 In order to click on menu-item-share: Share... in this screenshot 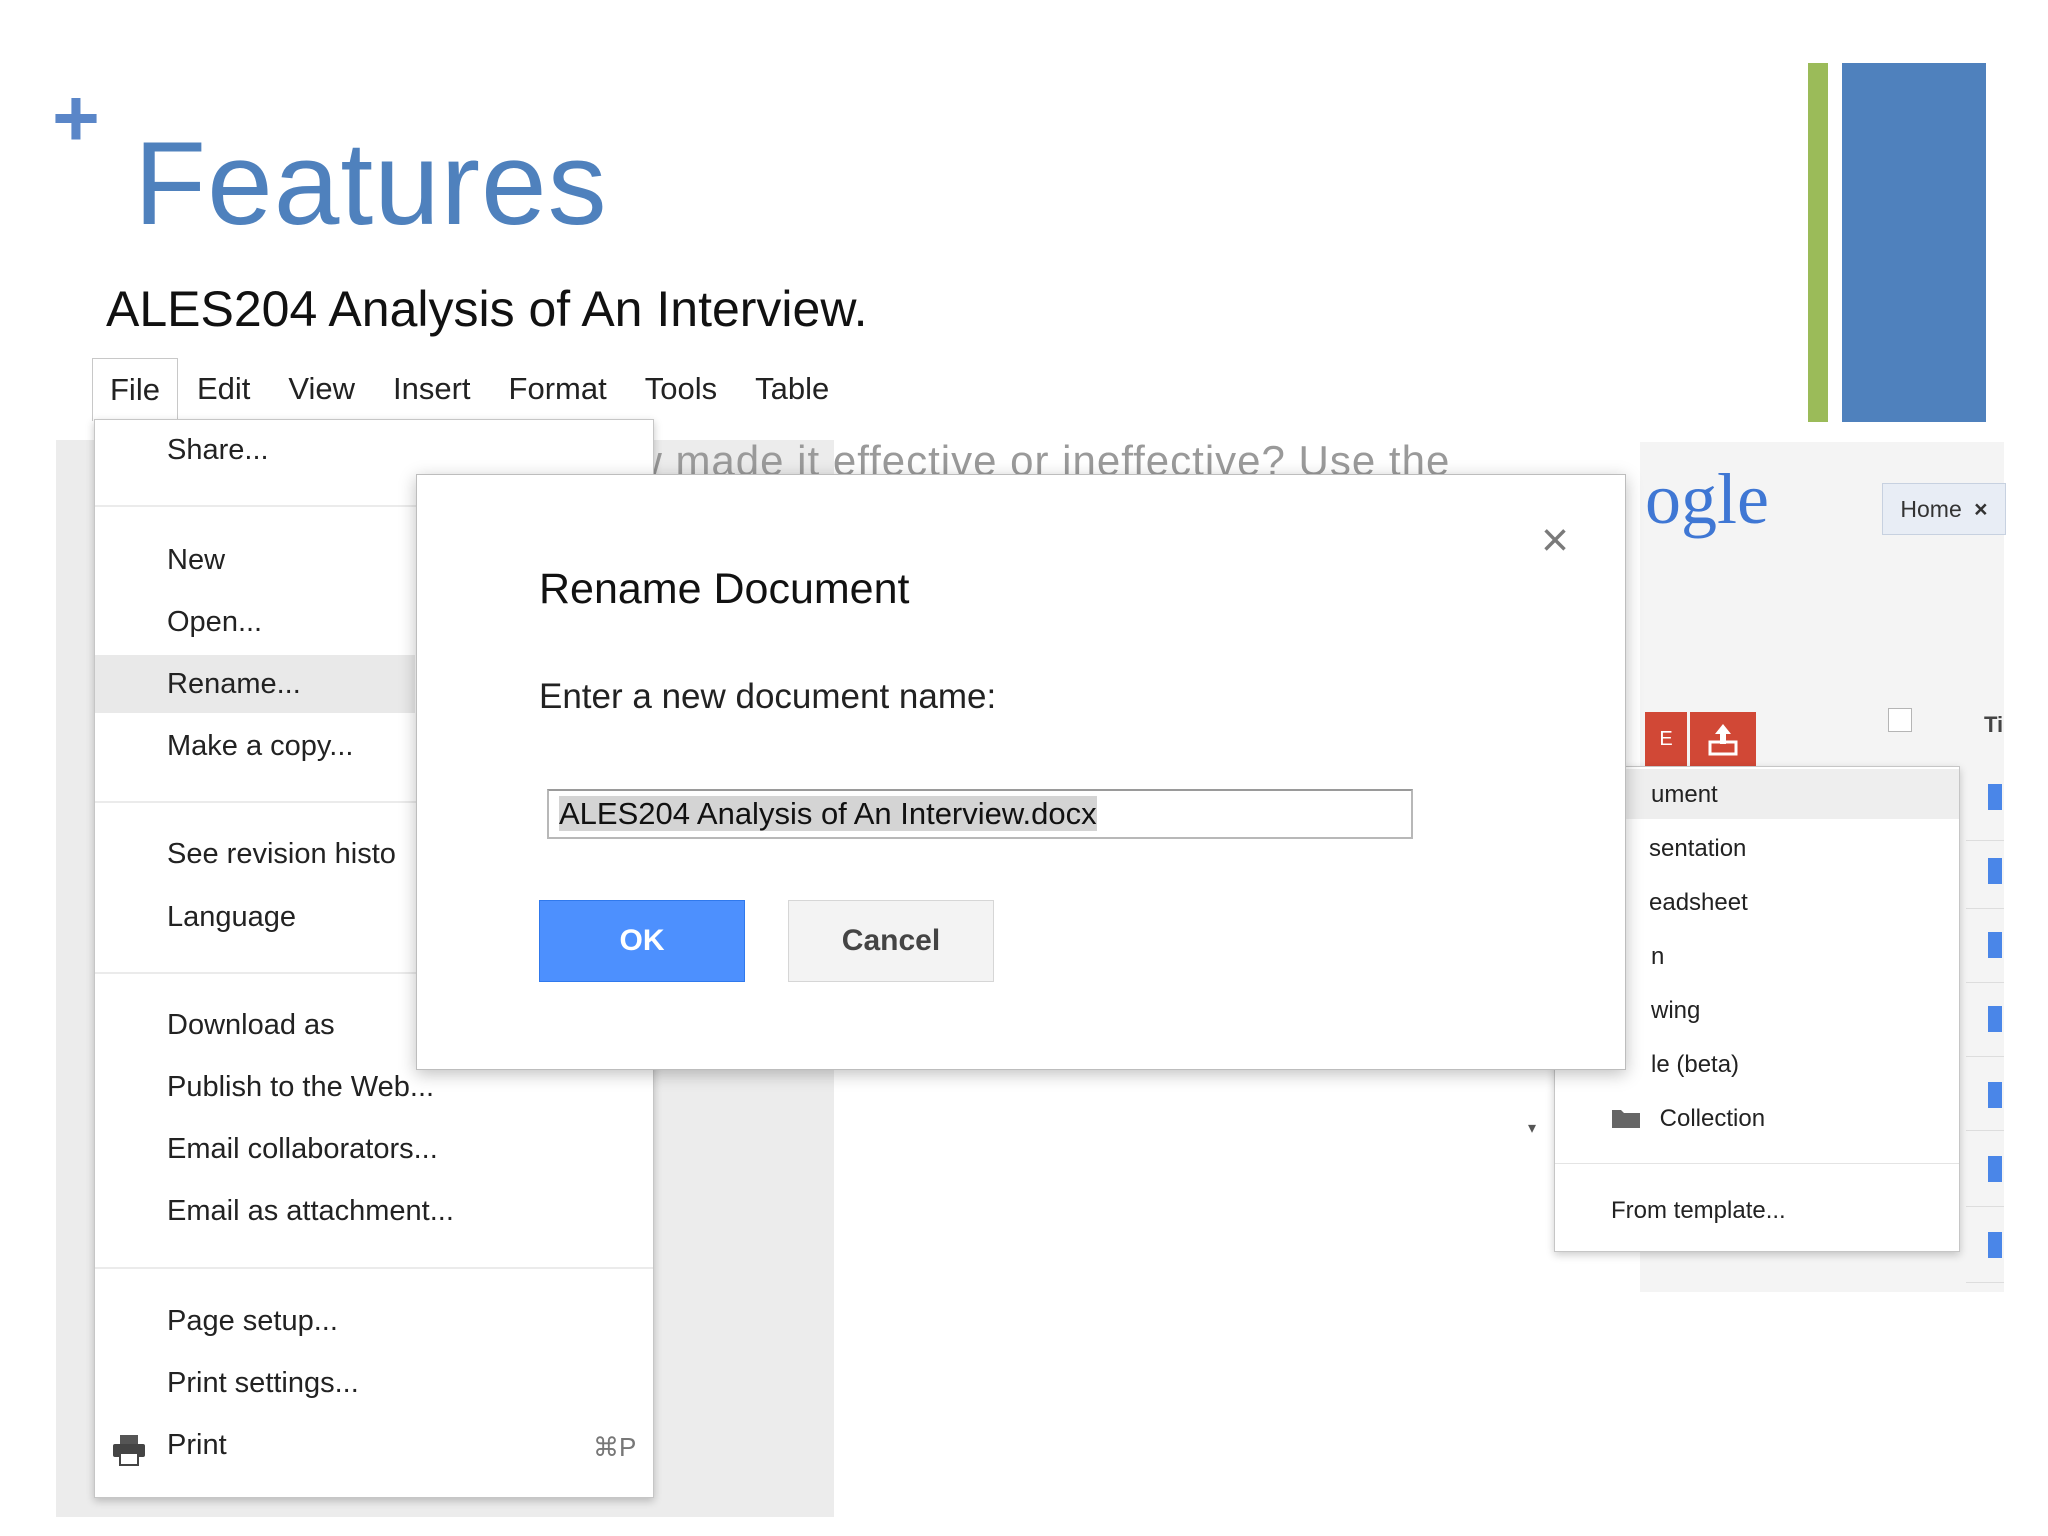, I will do `click(218, 450)`.